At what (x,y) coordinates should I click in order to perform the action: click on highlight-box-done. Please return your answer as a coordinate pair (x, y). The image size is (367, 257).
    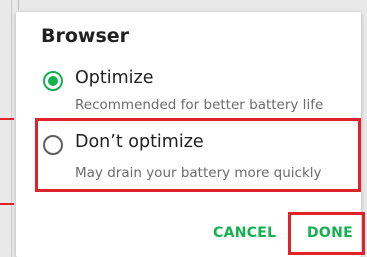
    Looking at the image, I should click on (326, 233).